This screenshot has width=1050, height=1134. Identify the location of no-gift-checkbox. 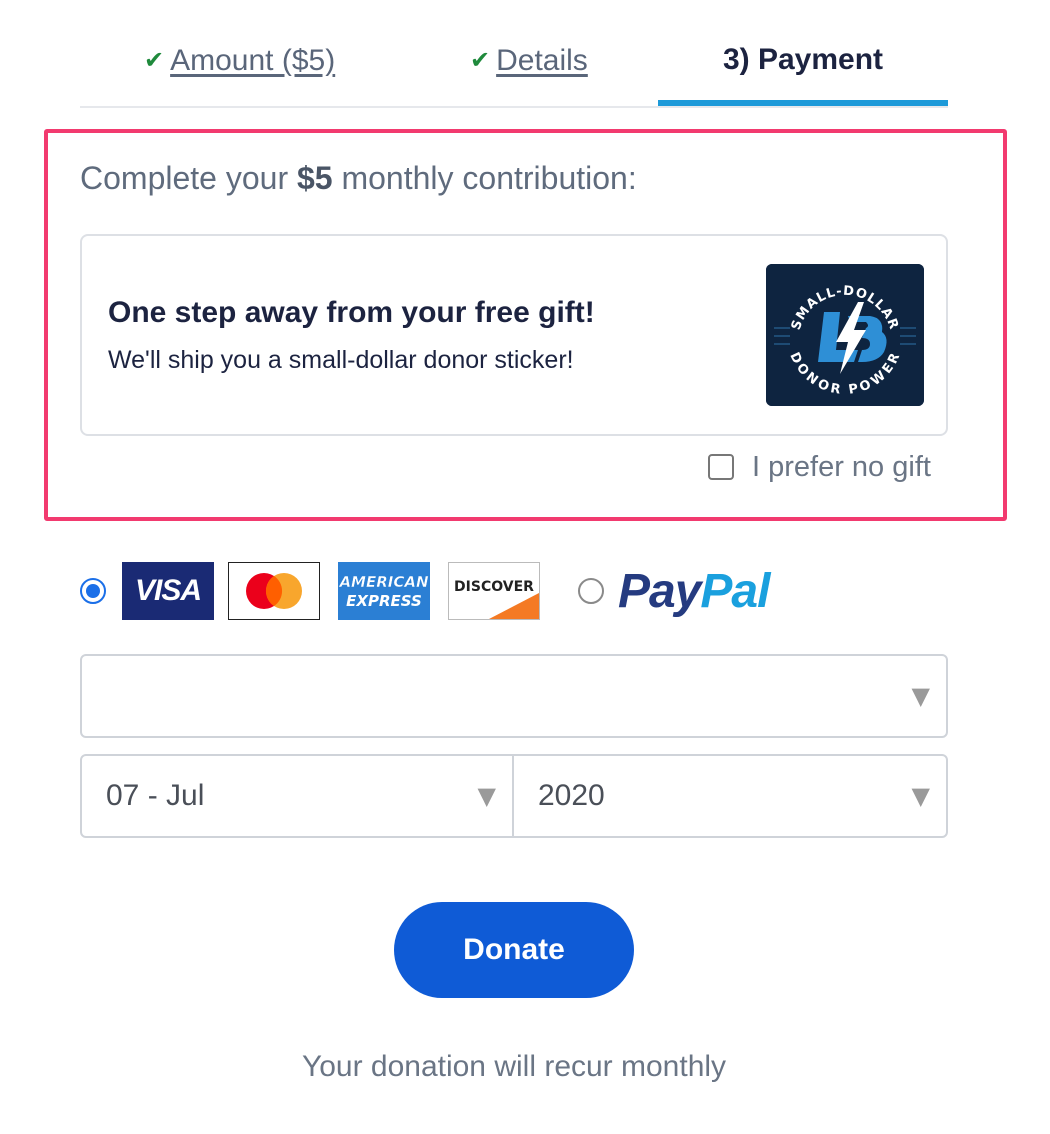
(721, 467).